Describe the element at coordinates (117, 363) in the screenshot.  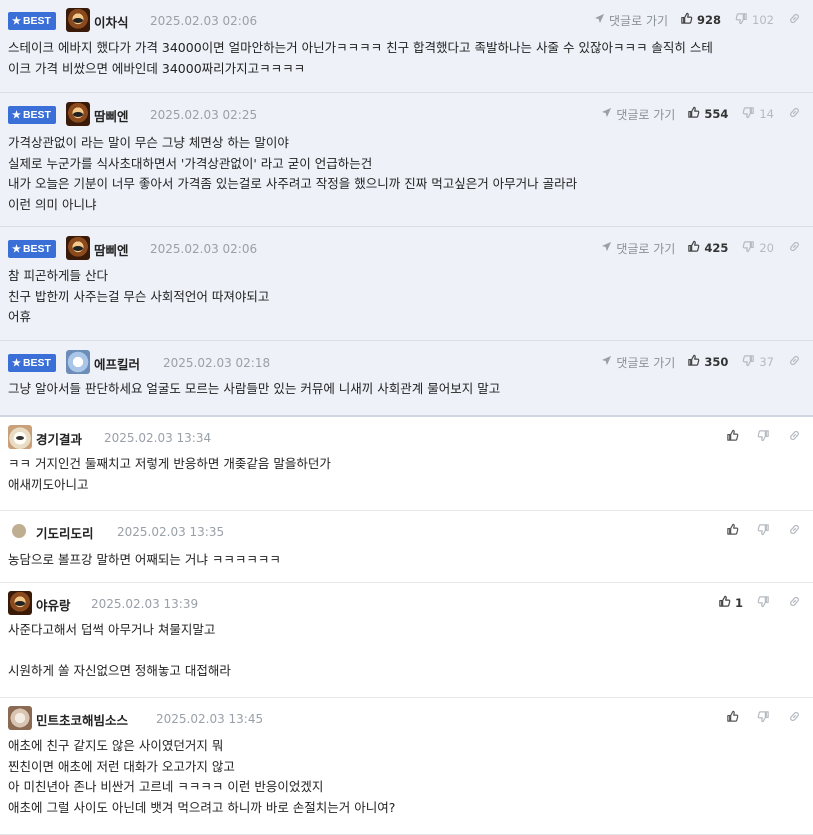
I see `nickname: 에프킬러` at that location.